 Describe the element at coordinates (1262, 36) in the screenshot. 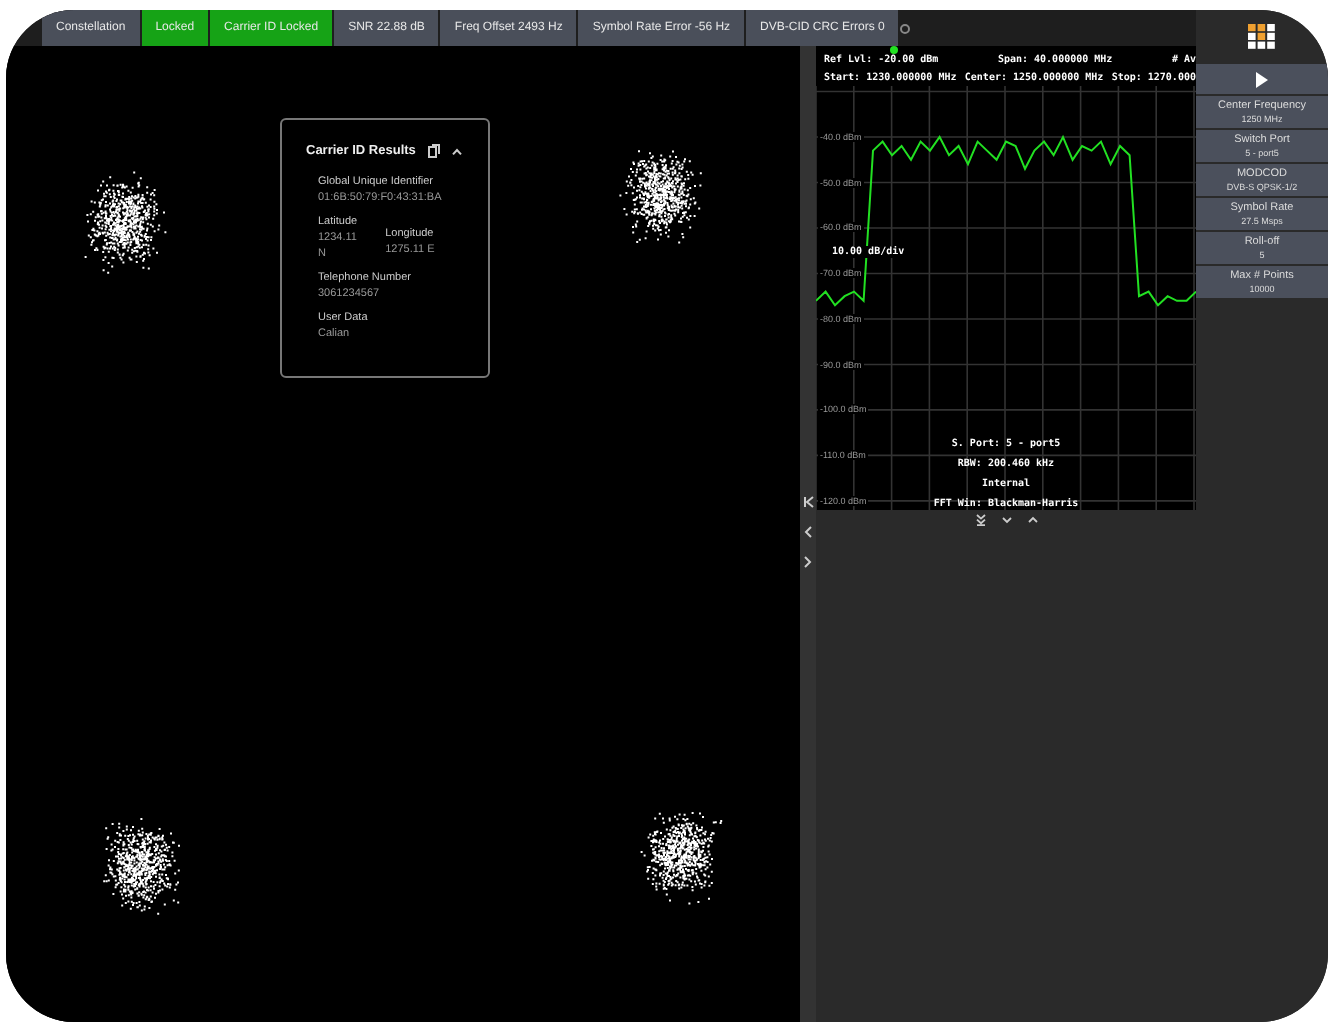

I see `grid-icon` at that location.